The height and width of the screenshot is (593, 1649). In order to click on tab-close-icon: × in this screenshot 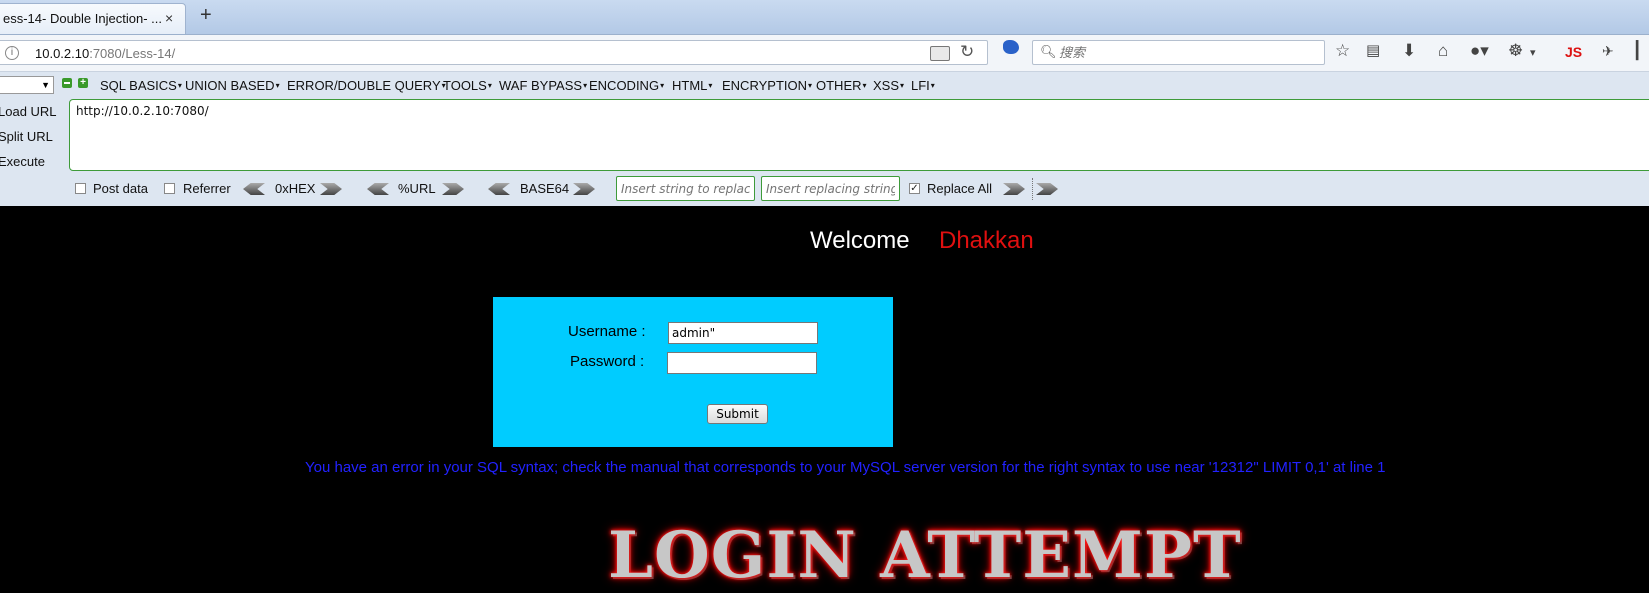, I will do `click(169, 18)`.